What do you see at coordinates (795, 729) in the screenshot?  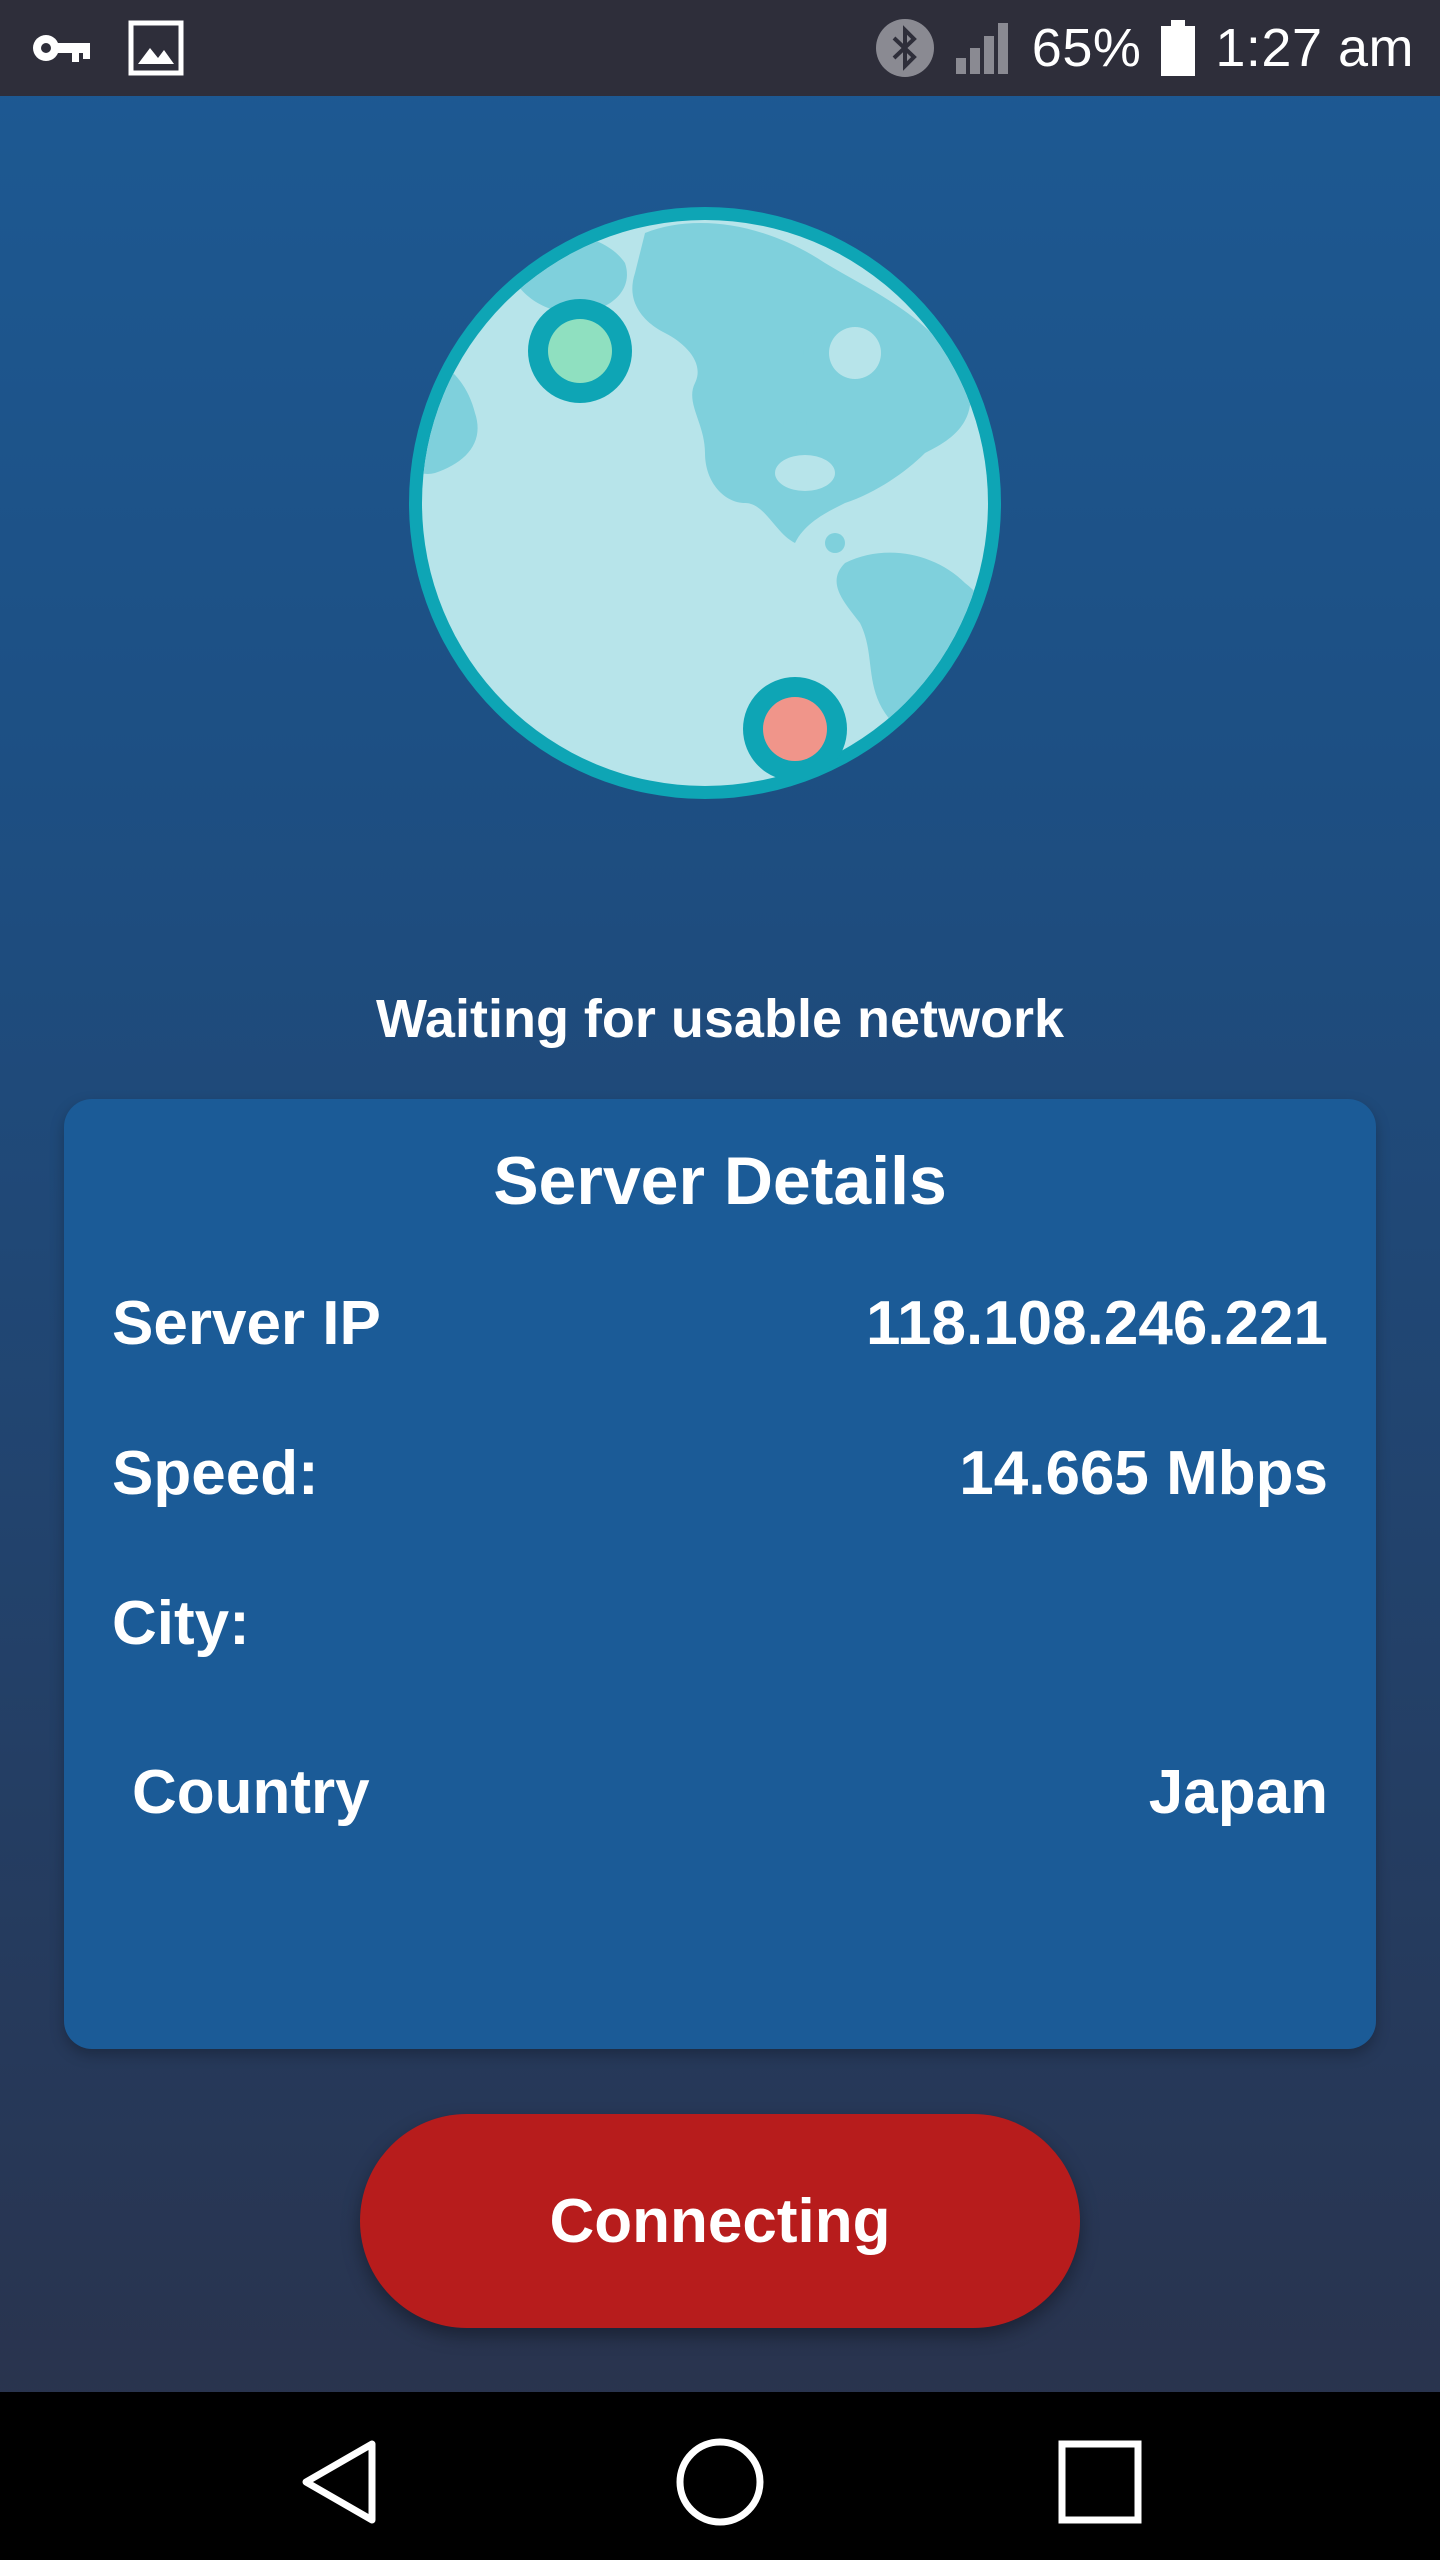 I see `location-pin-red` at bounding box center [795, 729].